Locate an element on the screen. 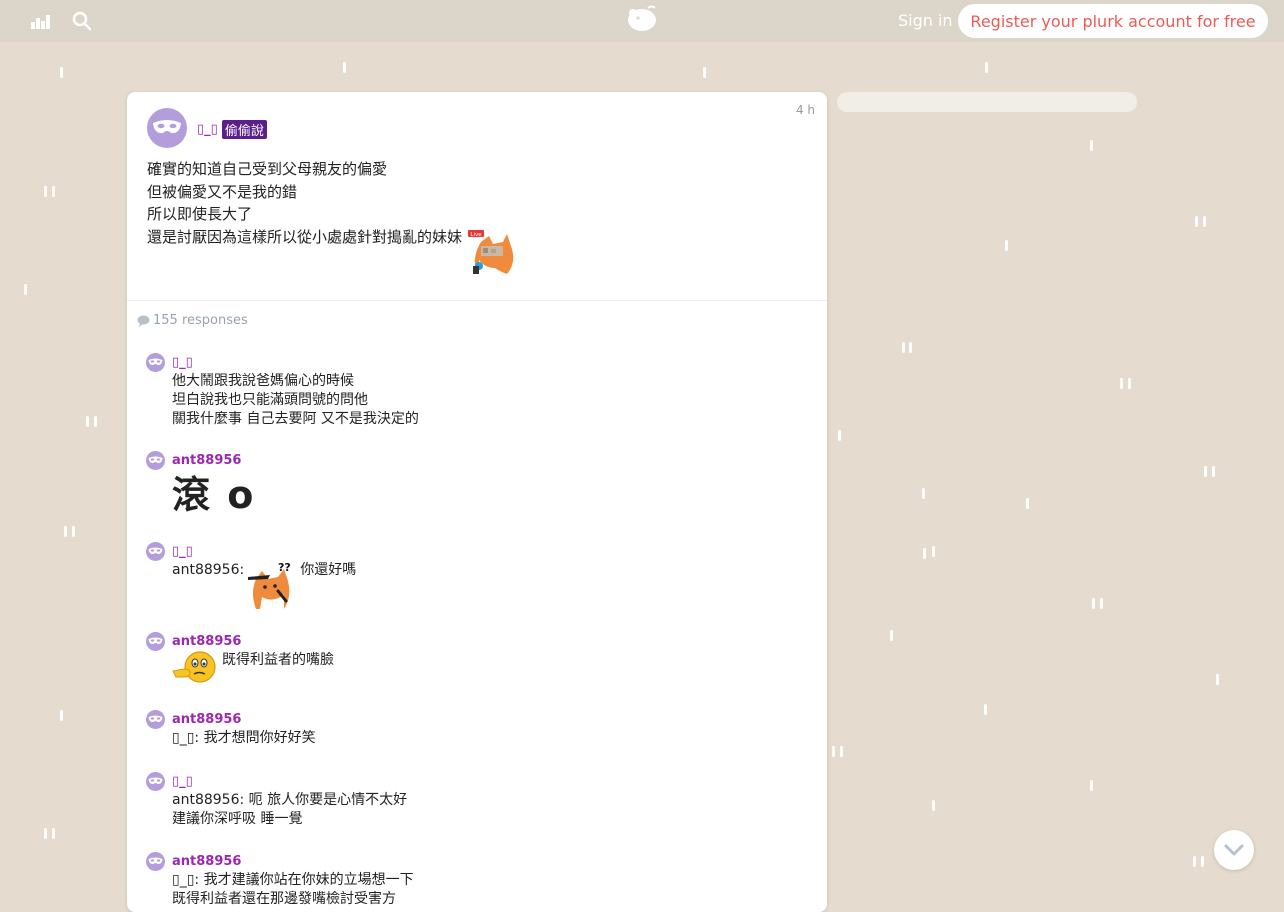  response-count-label: 155 responses is located at coordinates (200, 320).